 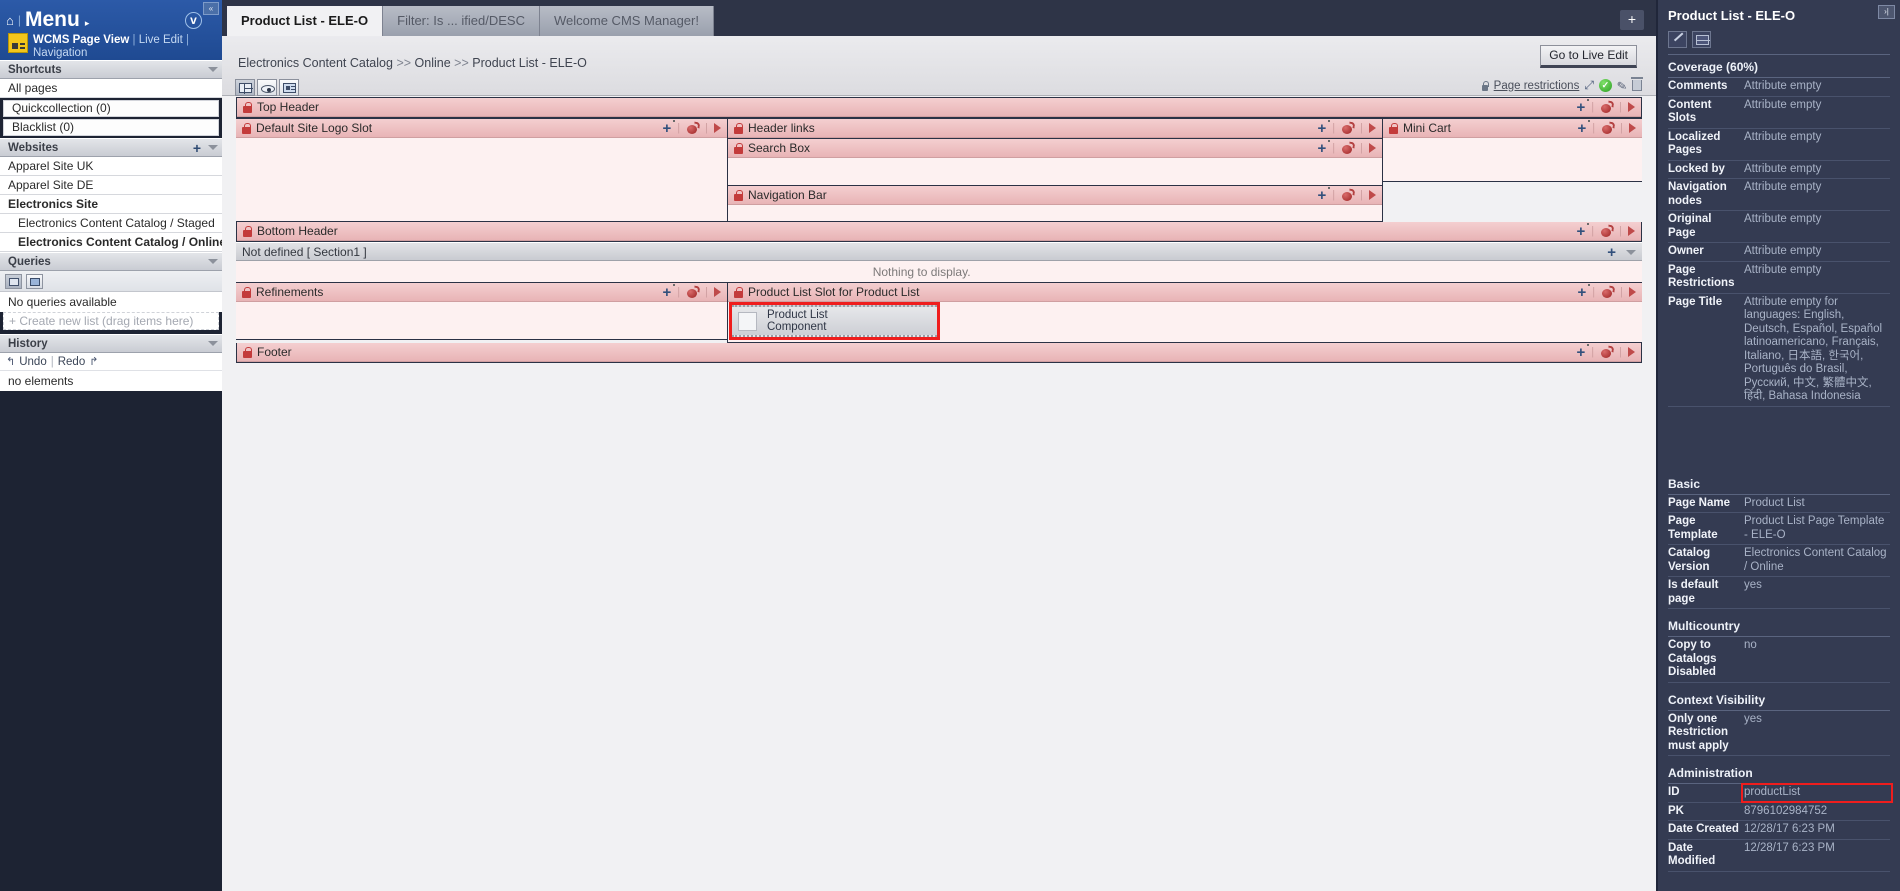 I want to click on breadcrumb-part-catalog: Electronics Content Catalog, so click(x=315, y=63).